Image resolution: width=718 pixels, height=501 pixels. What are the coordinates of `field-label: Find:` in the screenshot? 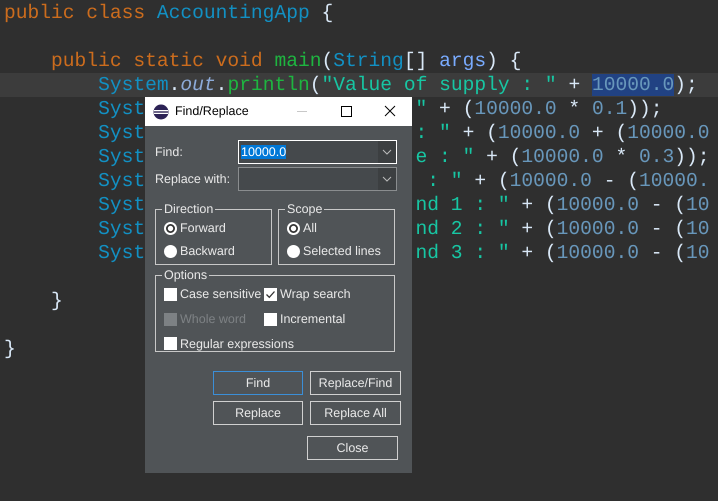 It's located at (169, 152).